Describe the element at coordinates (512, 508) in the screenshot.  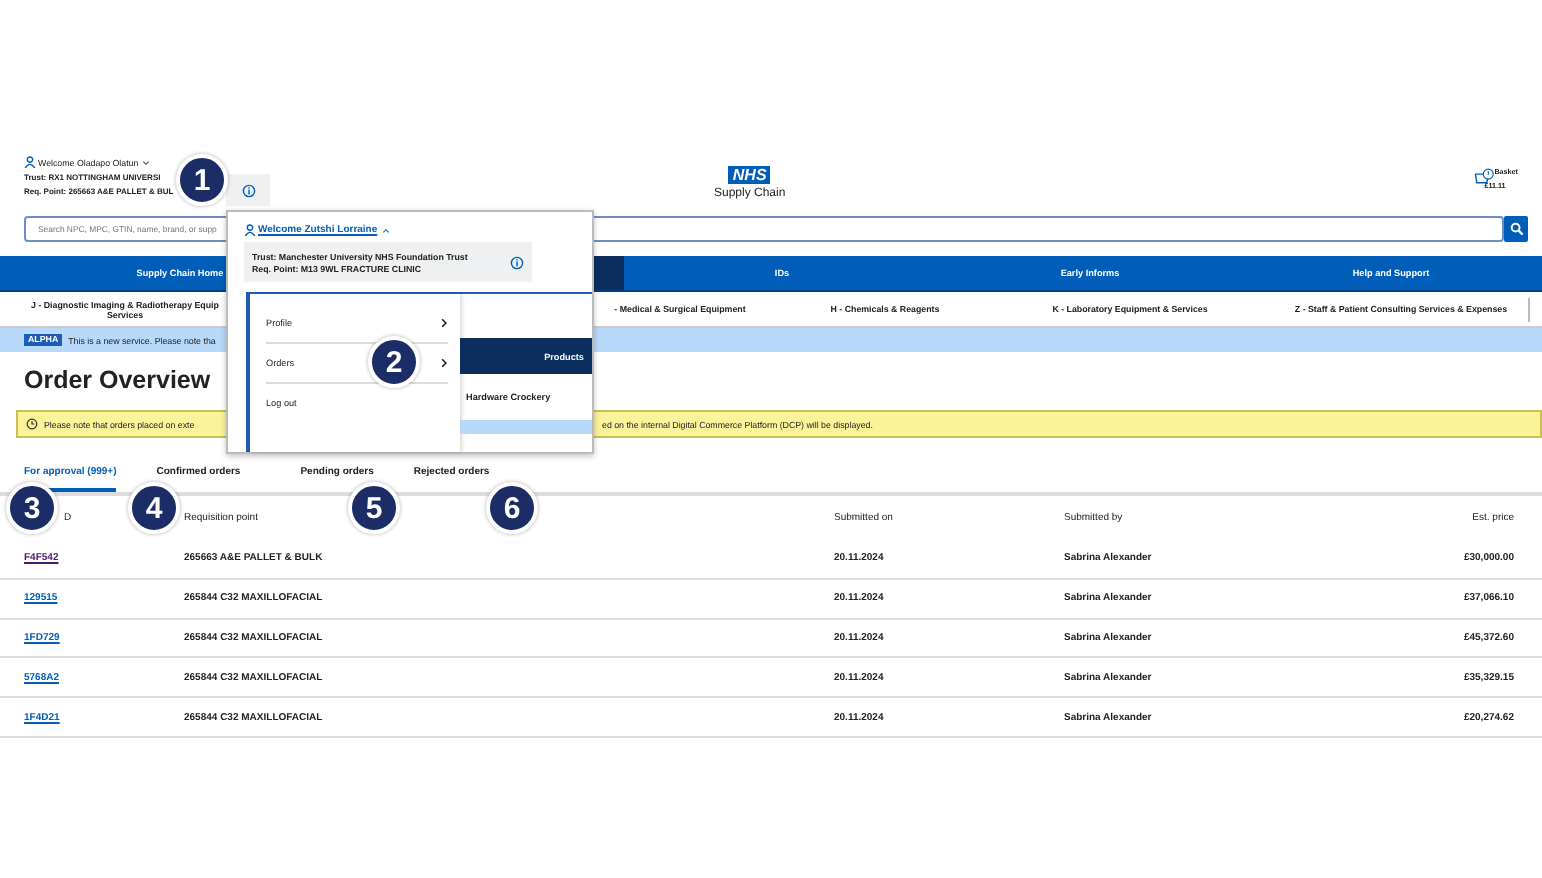
I see `step-number-badge: 6` at that location.